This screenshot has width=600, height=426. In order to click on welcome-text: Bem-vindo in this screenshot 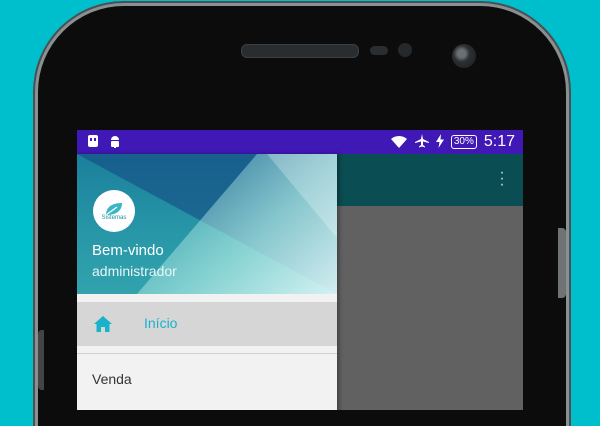, I will do `click(128, 250)`.